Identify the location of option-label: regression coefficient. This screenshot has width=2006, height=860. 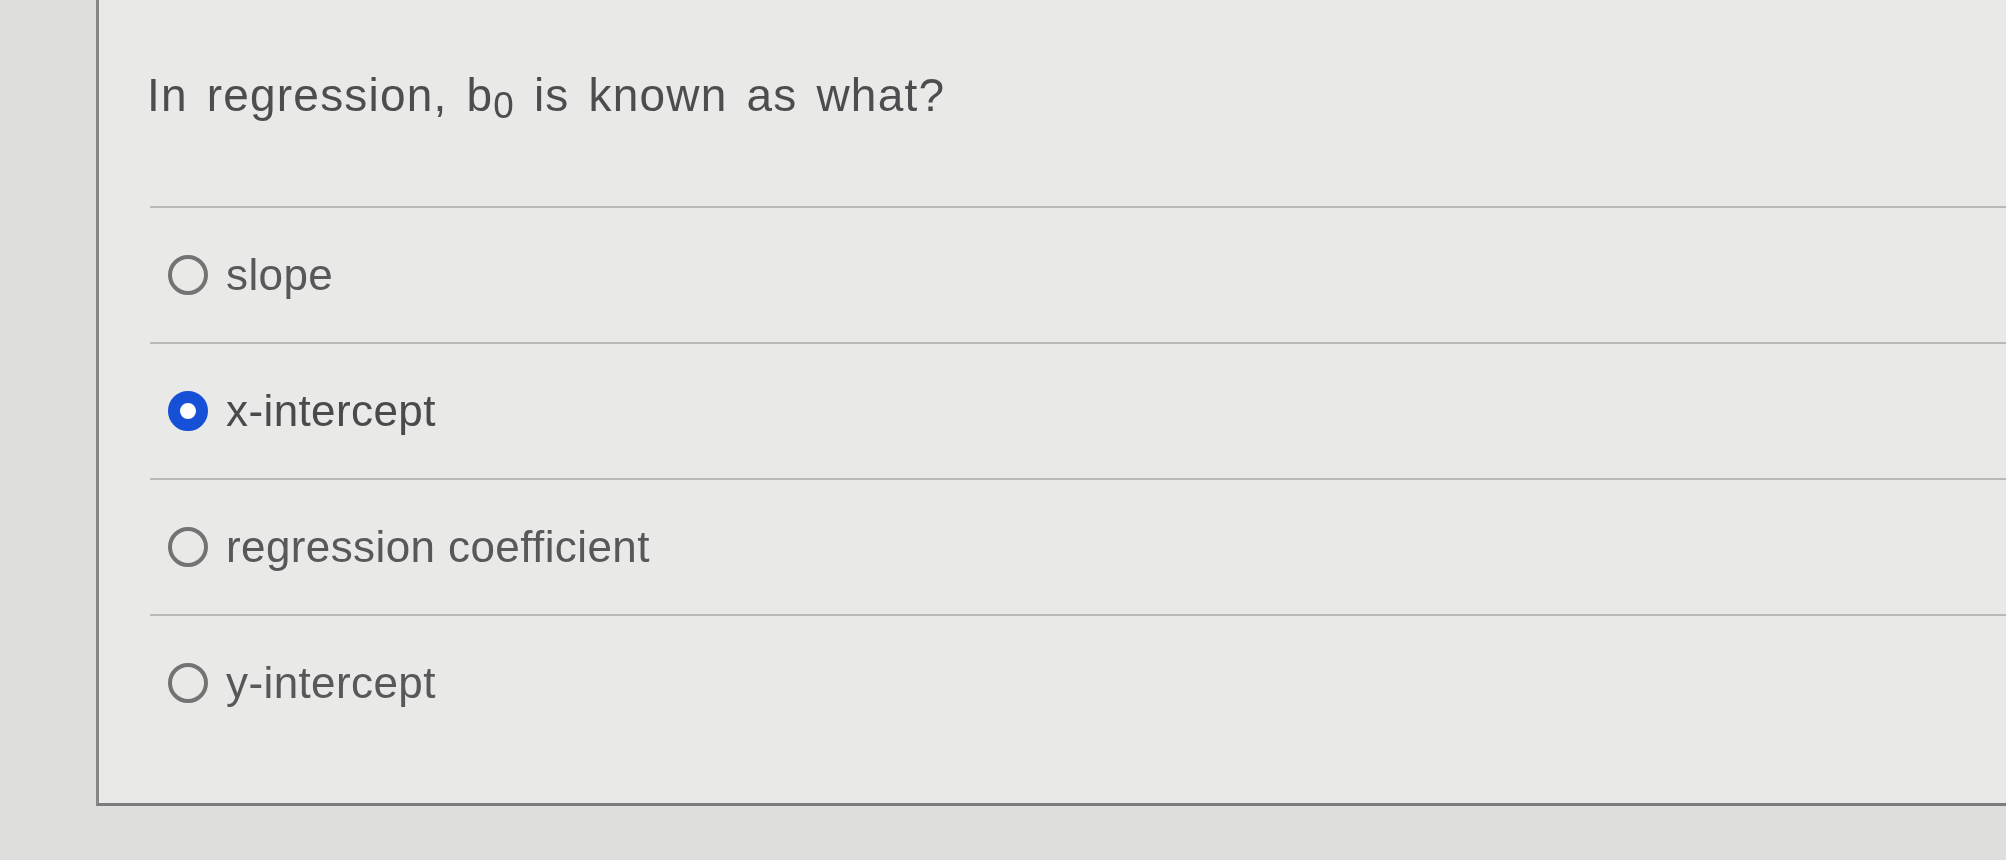
(438, 547).